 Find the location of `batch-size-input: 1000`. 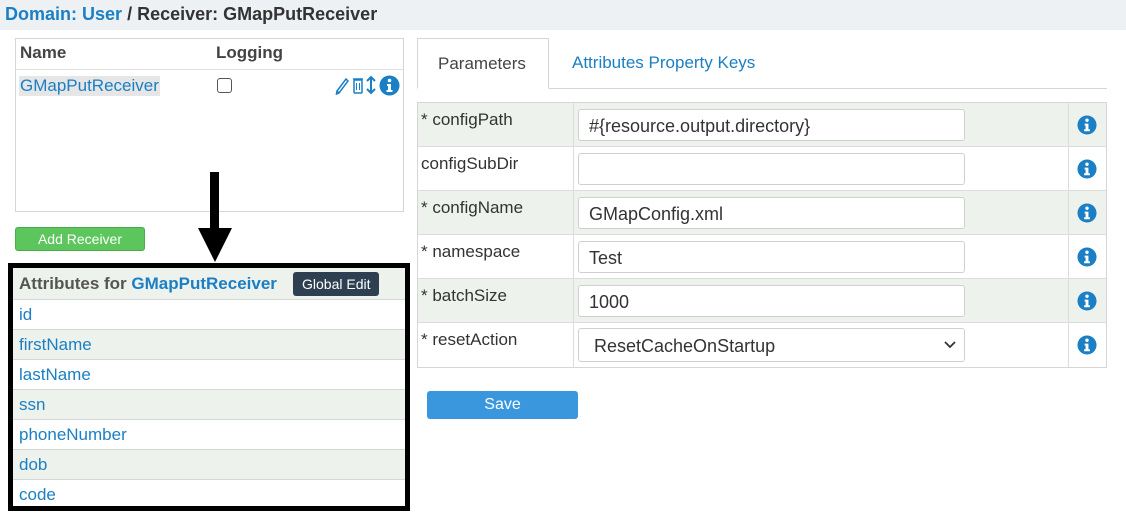

batch-size-input: 1000 is located at coordinates (771, 301).